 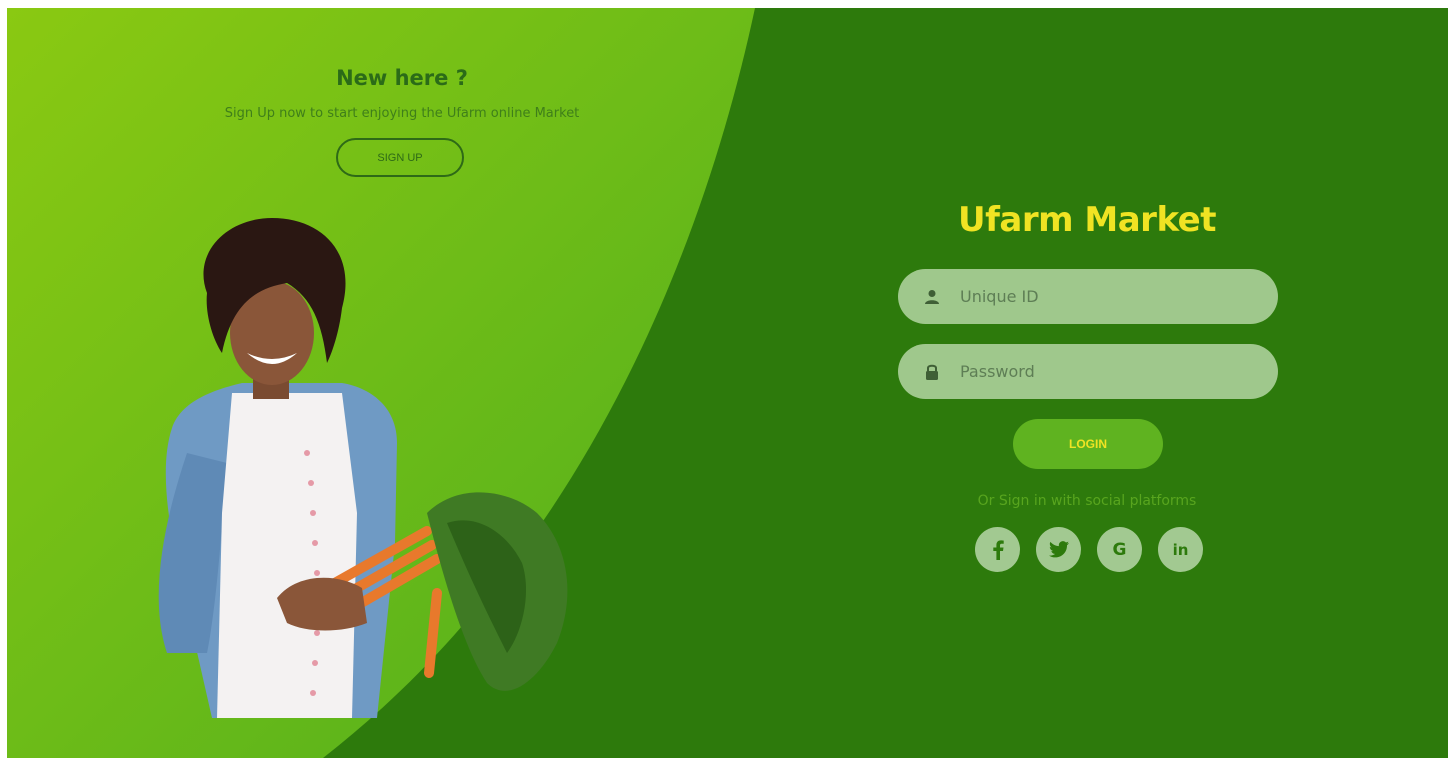 What do you see at coordinates (1089, 549) in the screenshot?
I see `social-buttons: G in` at bounding box center [1089, 549].